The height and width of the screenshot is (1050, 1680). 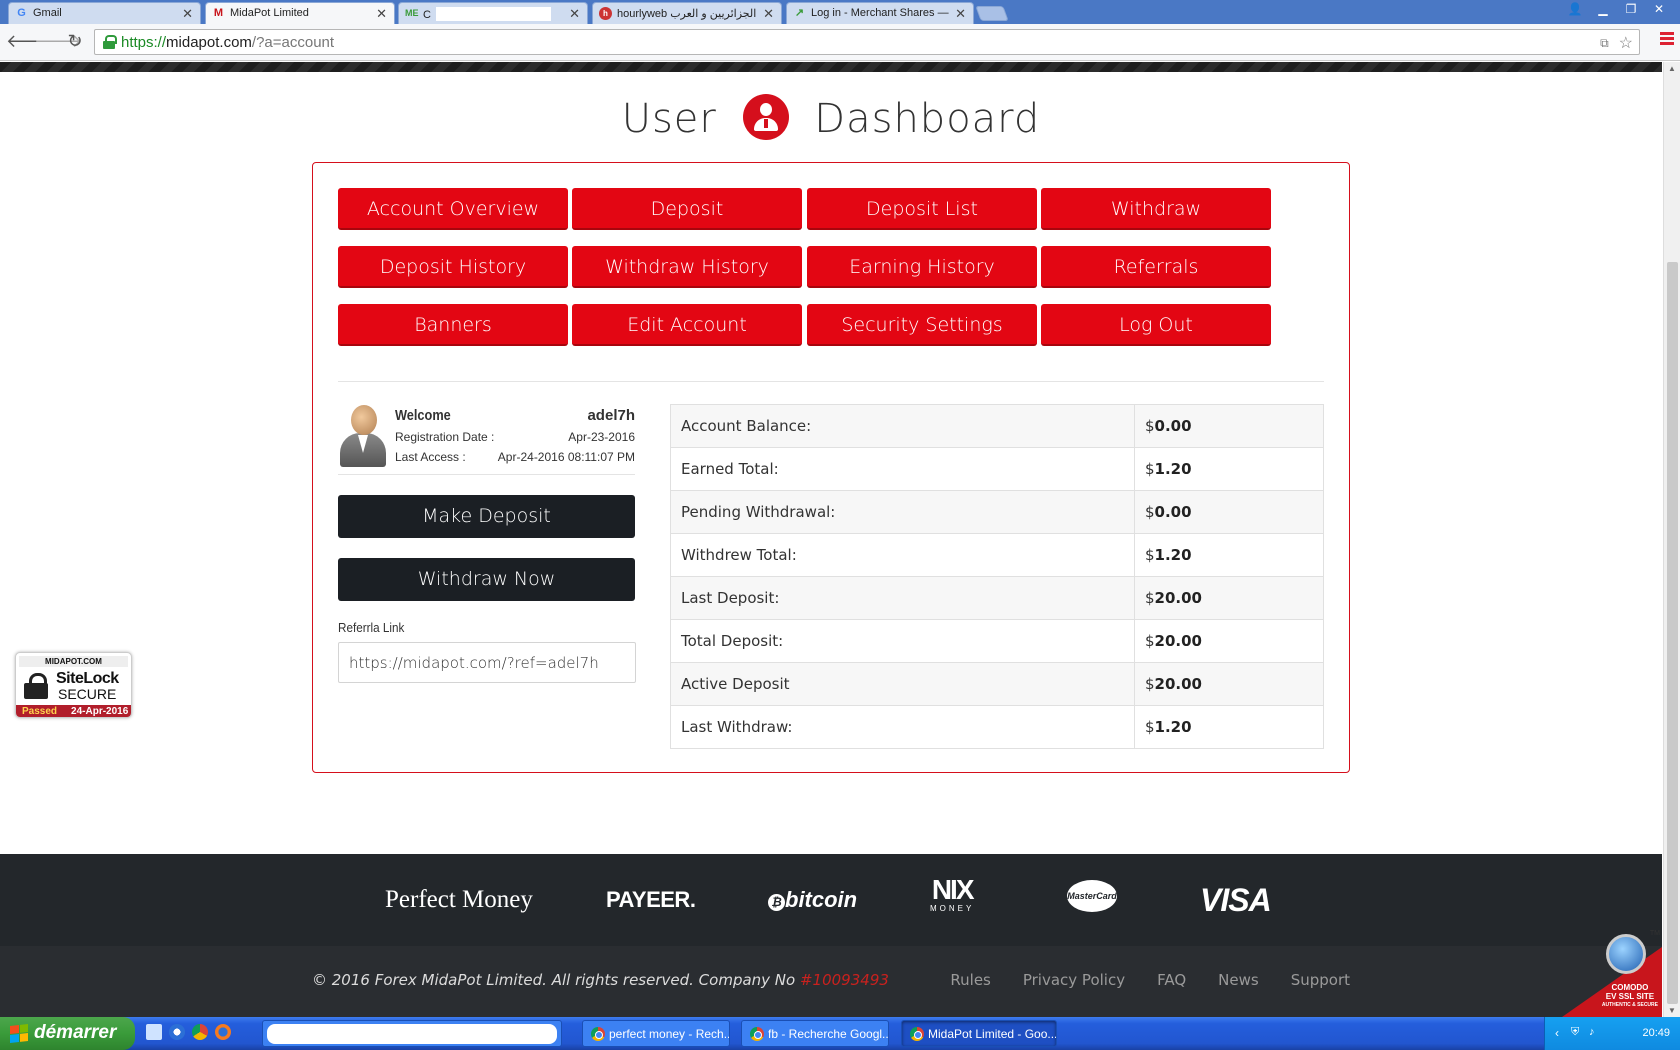 I want to click on footer-link-faq: FAQ, so click(x=1171, y=980).